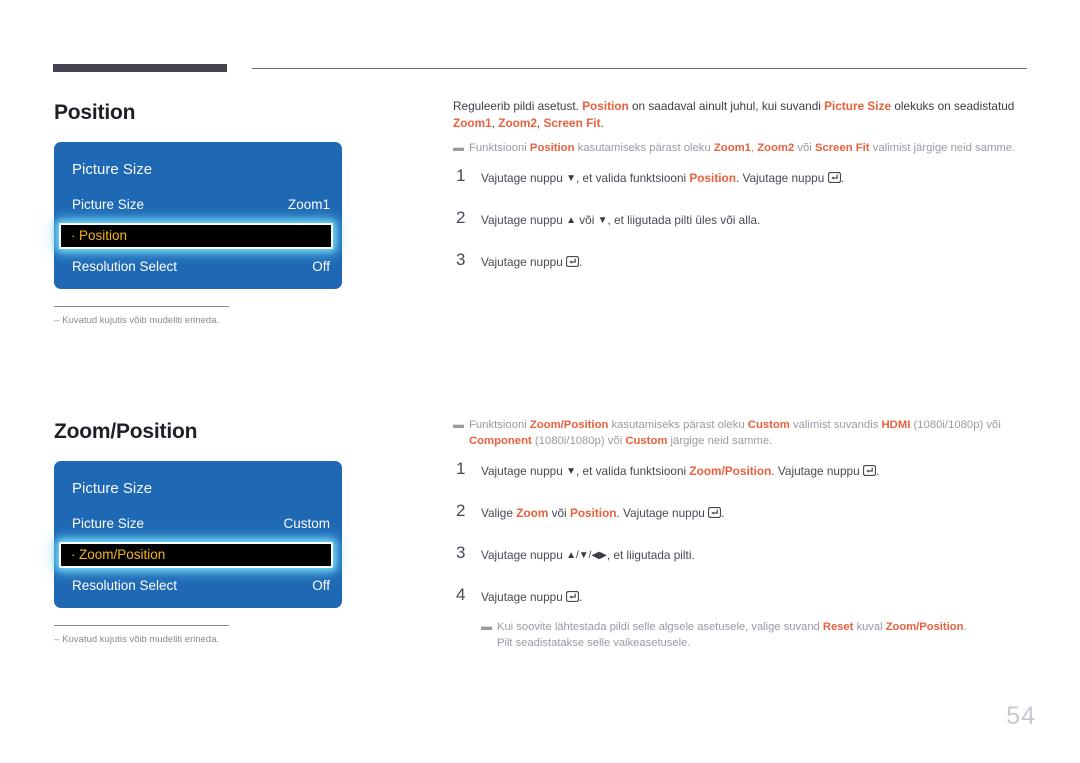  I want to click on header-rule, so click(540, 69).